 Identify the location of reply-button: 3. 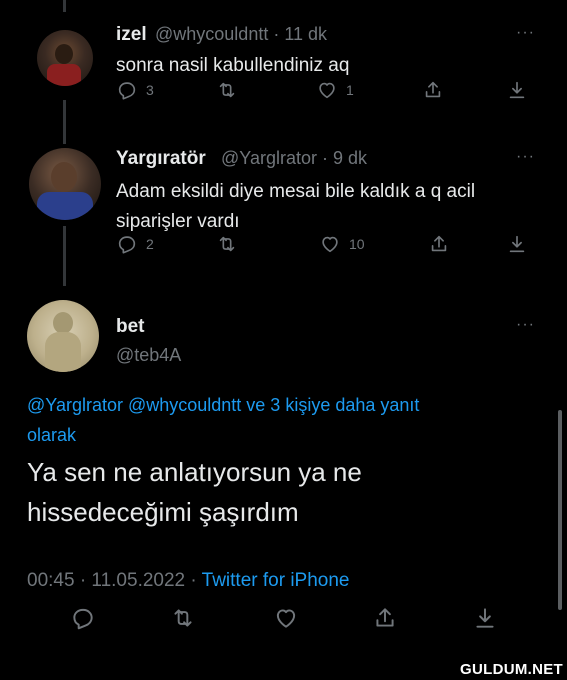
(135, 90).